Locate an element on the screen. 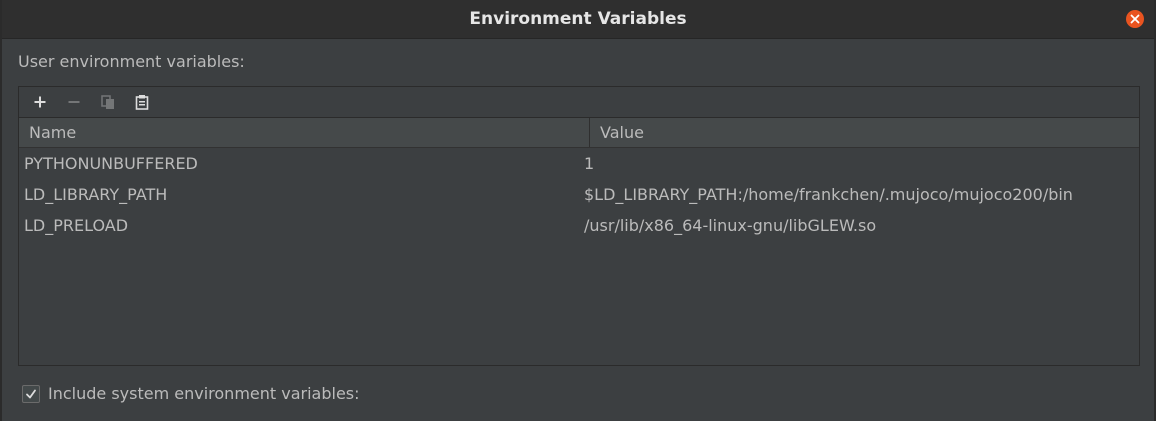 The image size is (1156, 421). minus-icon is located at coordinates (74, 102).